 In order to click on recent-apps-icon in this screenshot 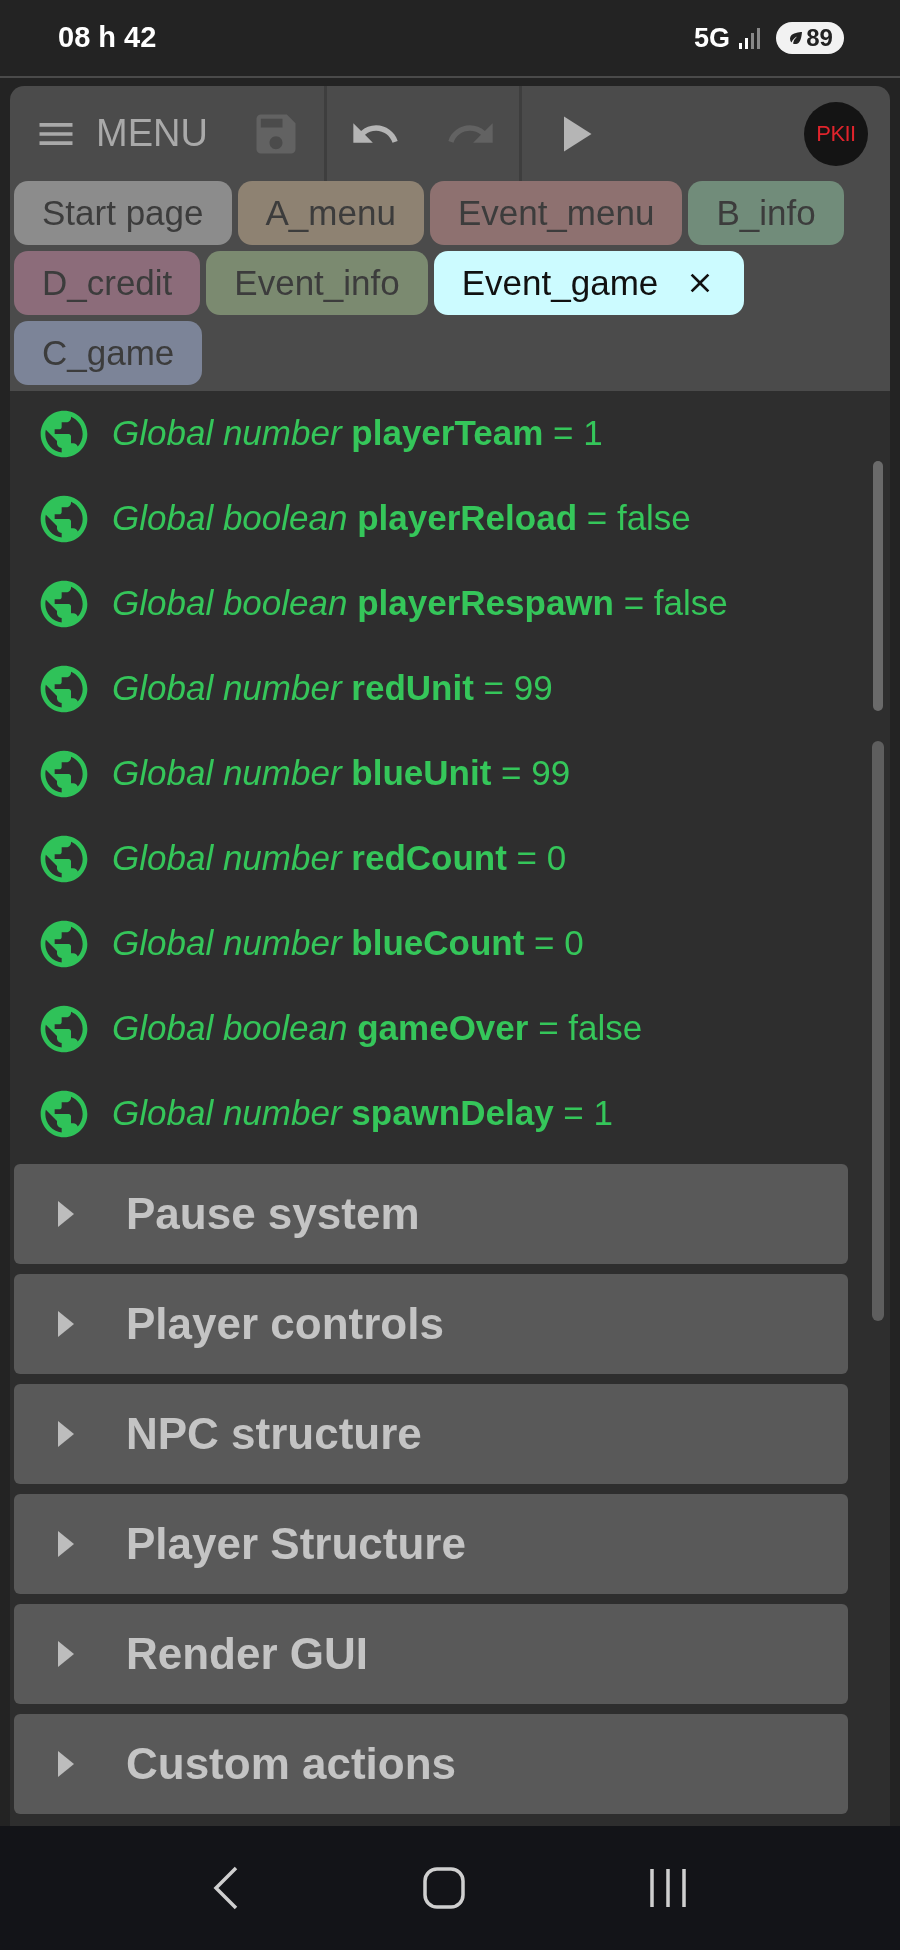, I will do `click(668, 1888)`.